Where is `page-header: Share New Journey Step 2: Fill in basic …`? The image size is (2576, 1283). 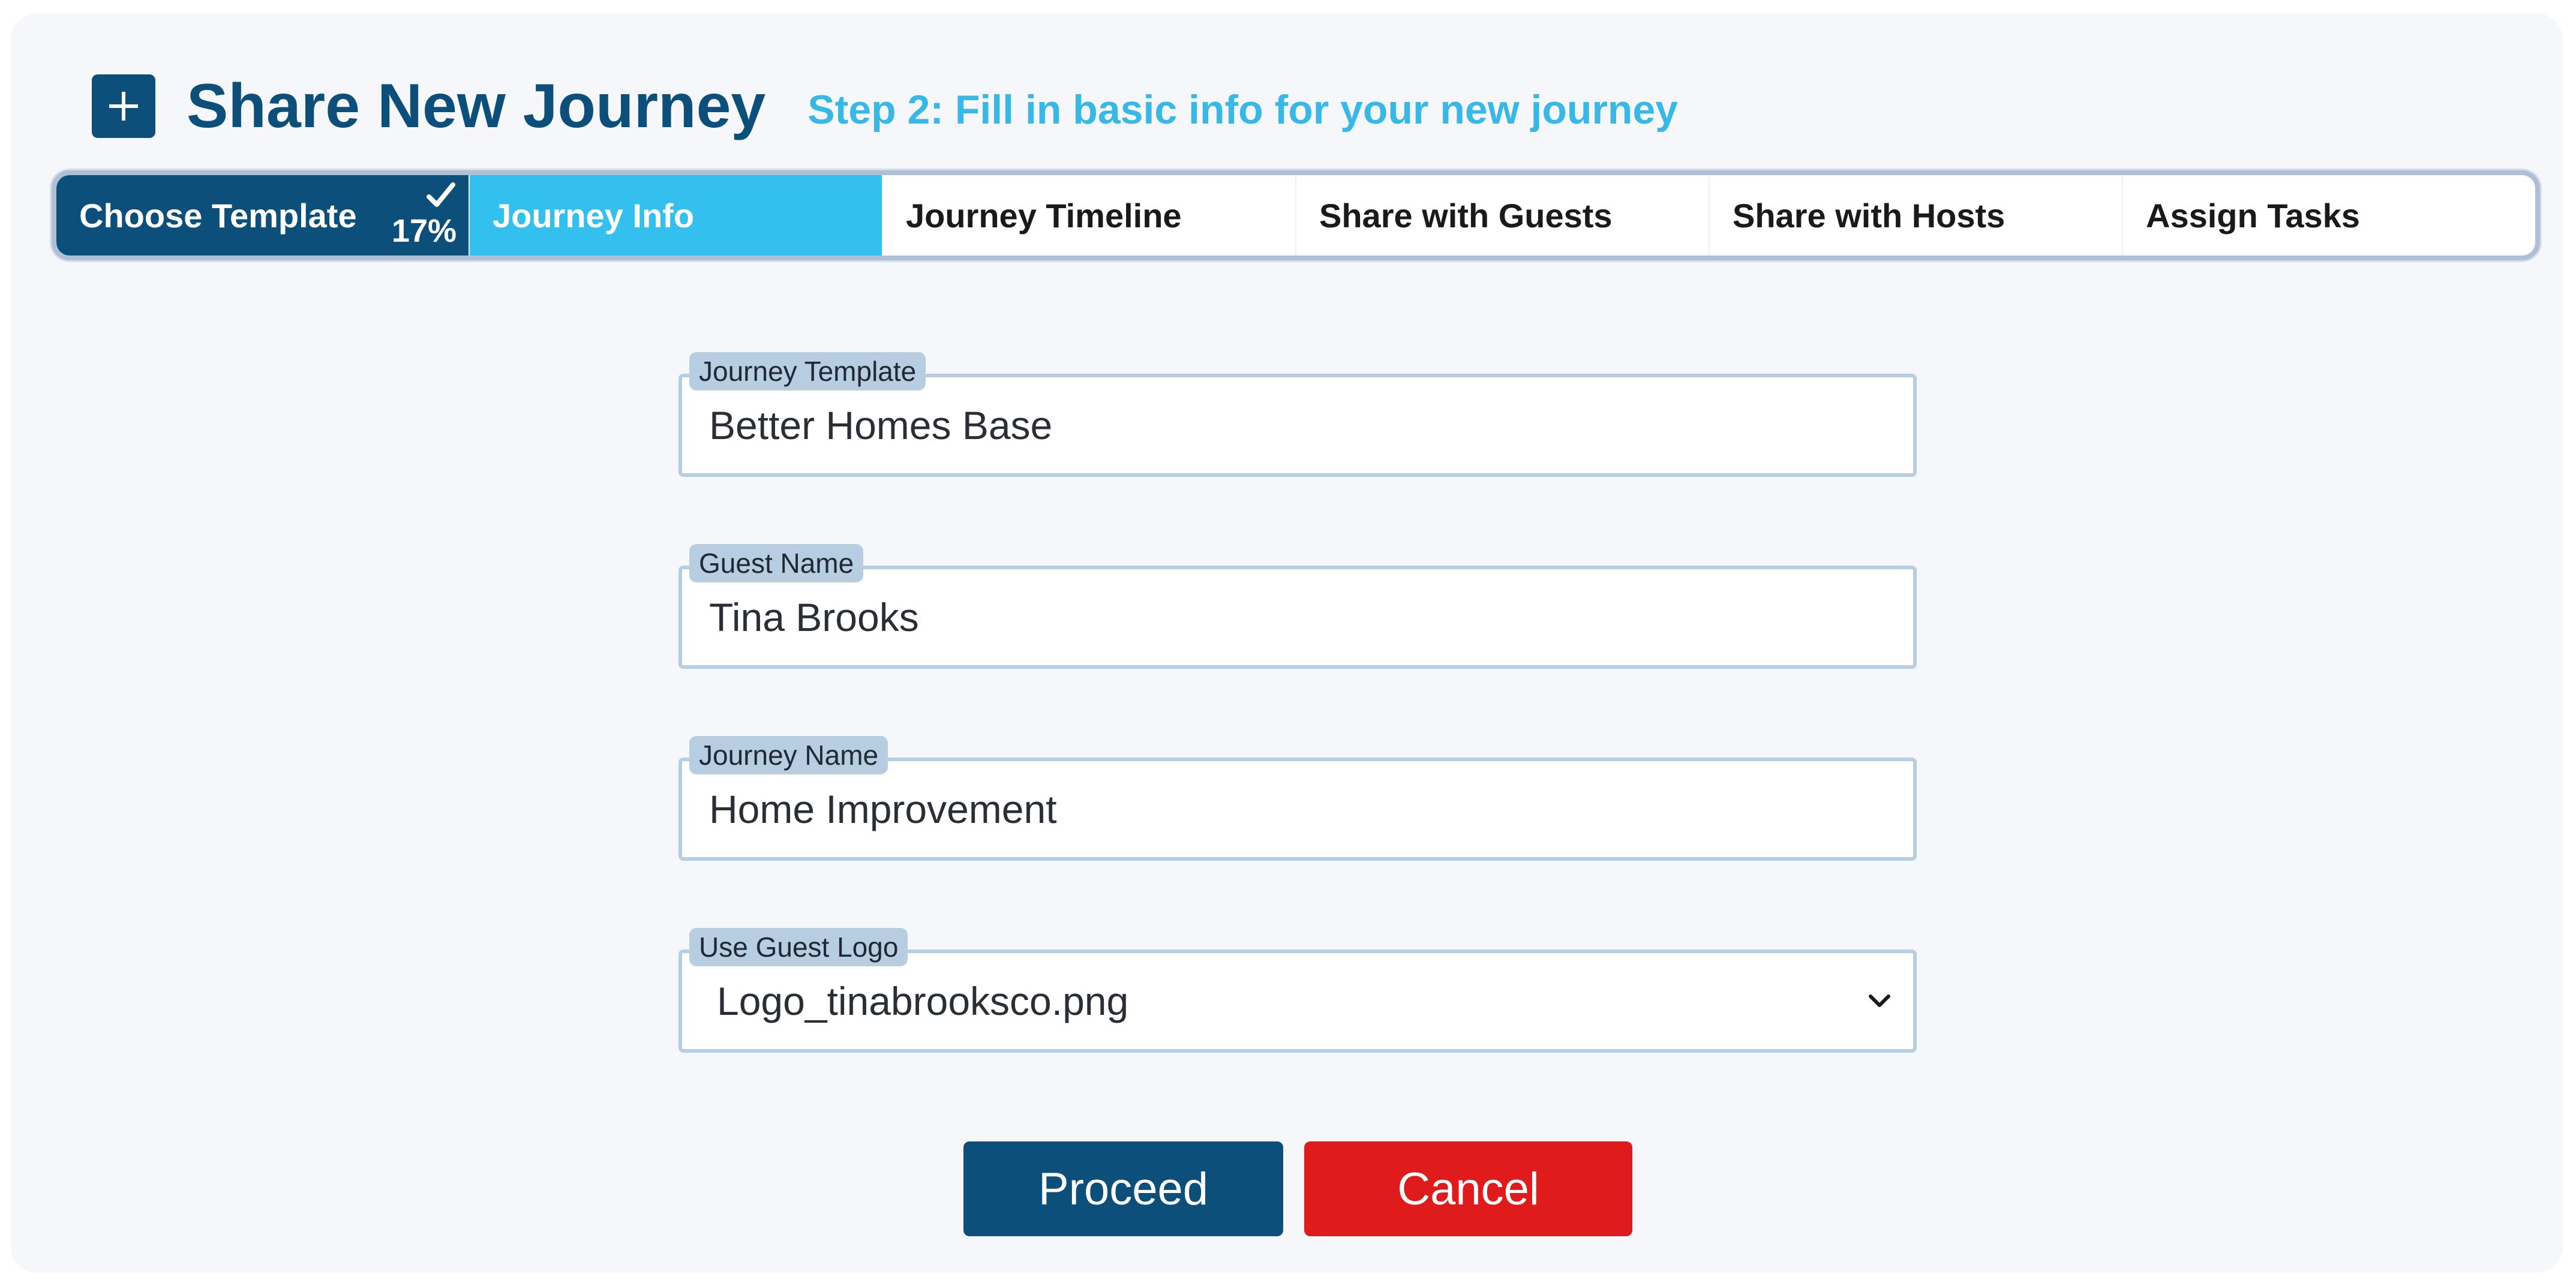
page-header: Share New Journey Step 2: Fill in basic … is located at coordinates (885, 106).